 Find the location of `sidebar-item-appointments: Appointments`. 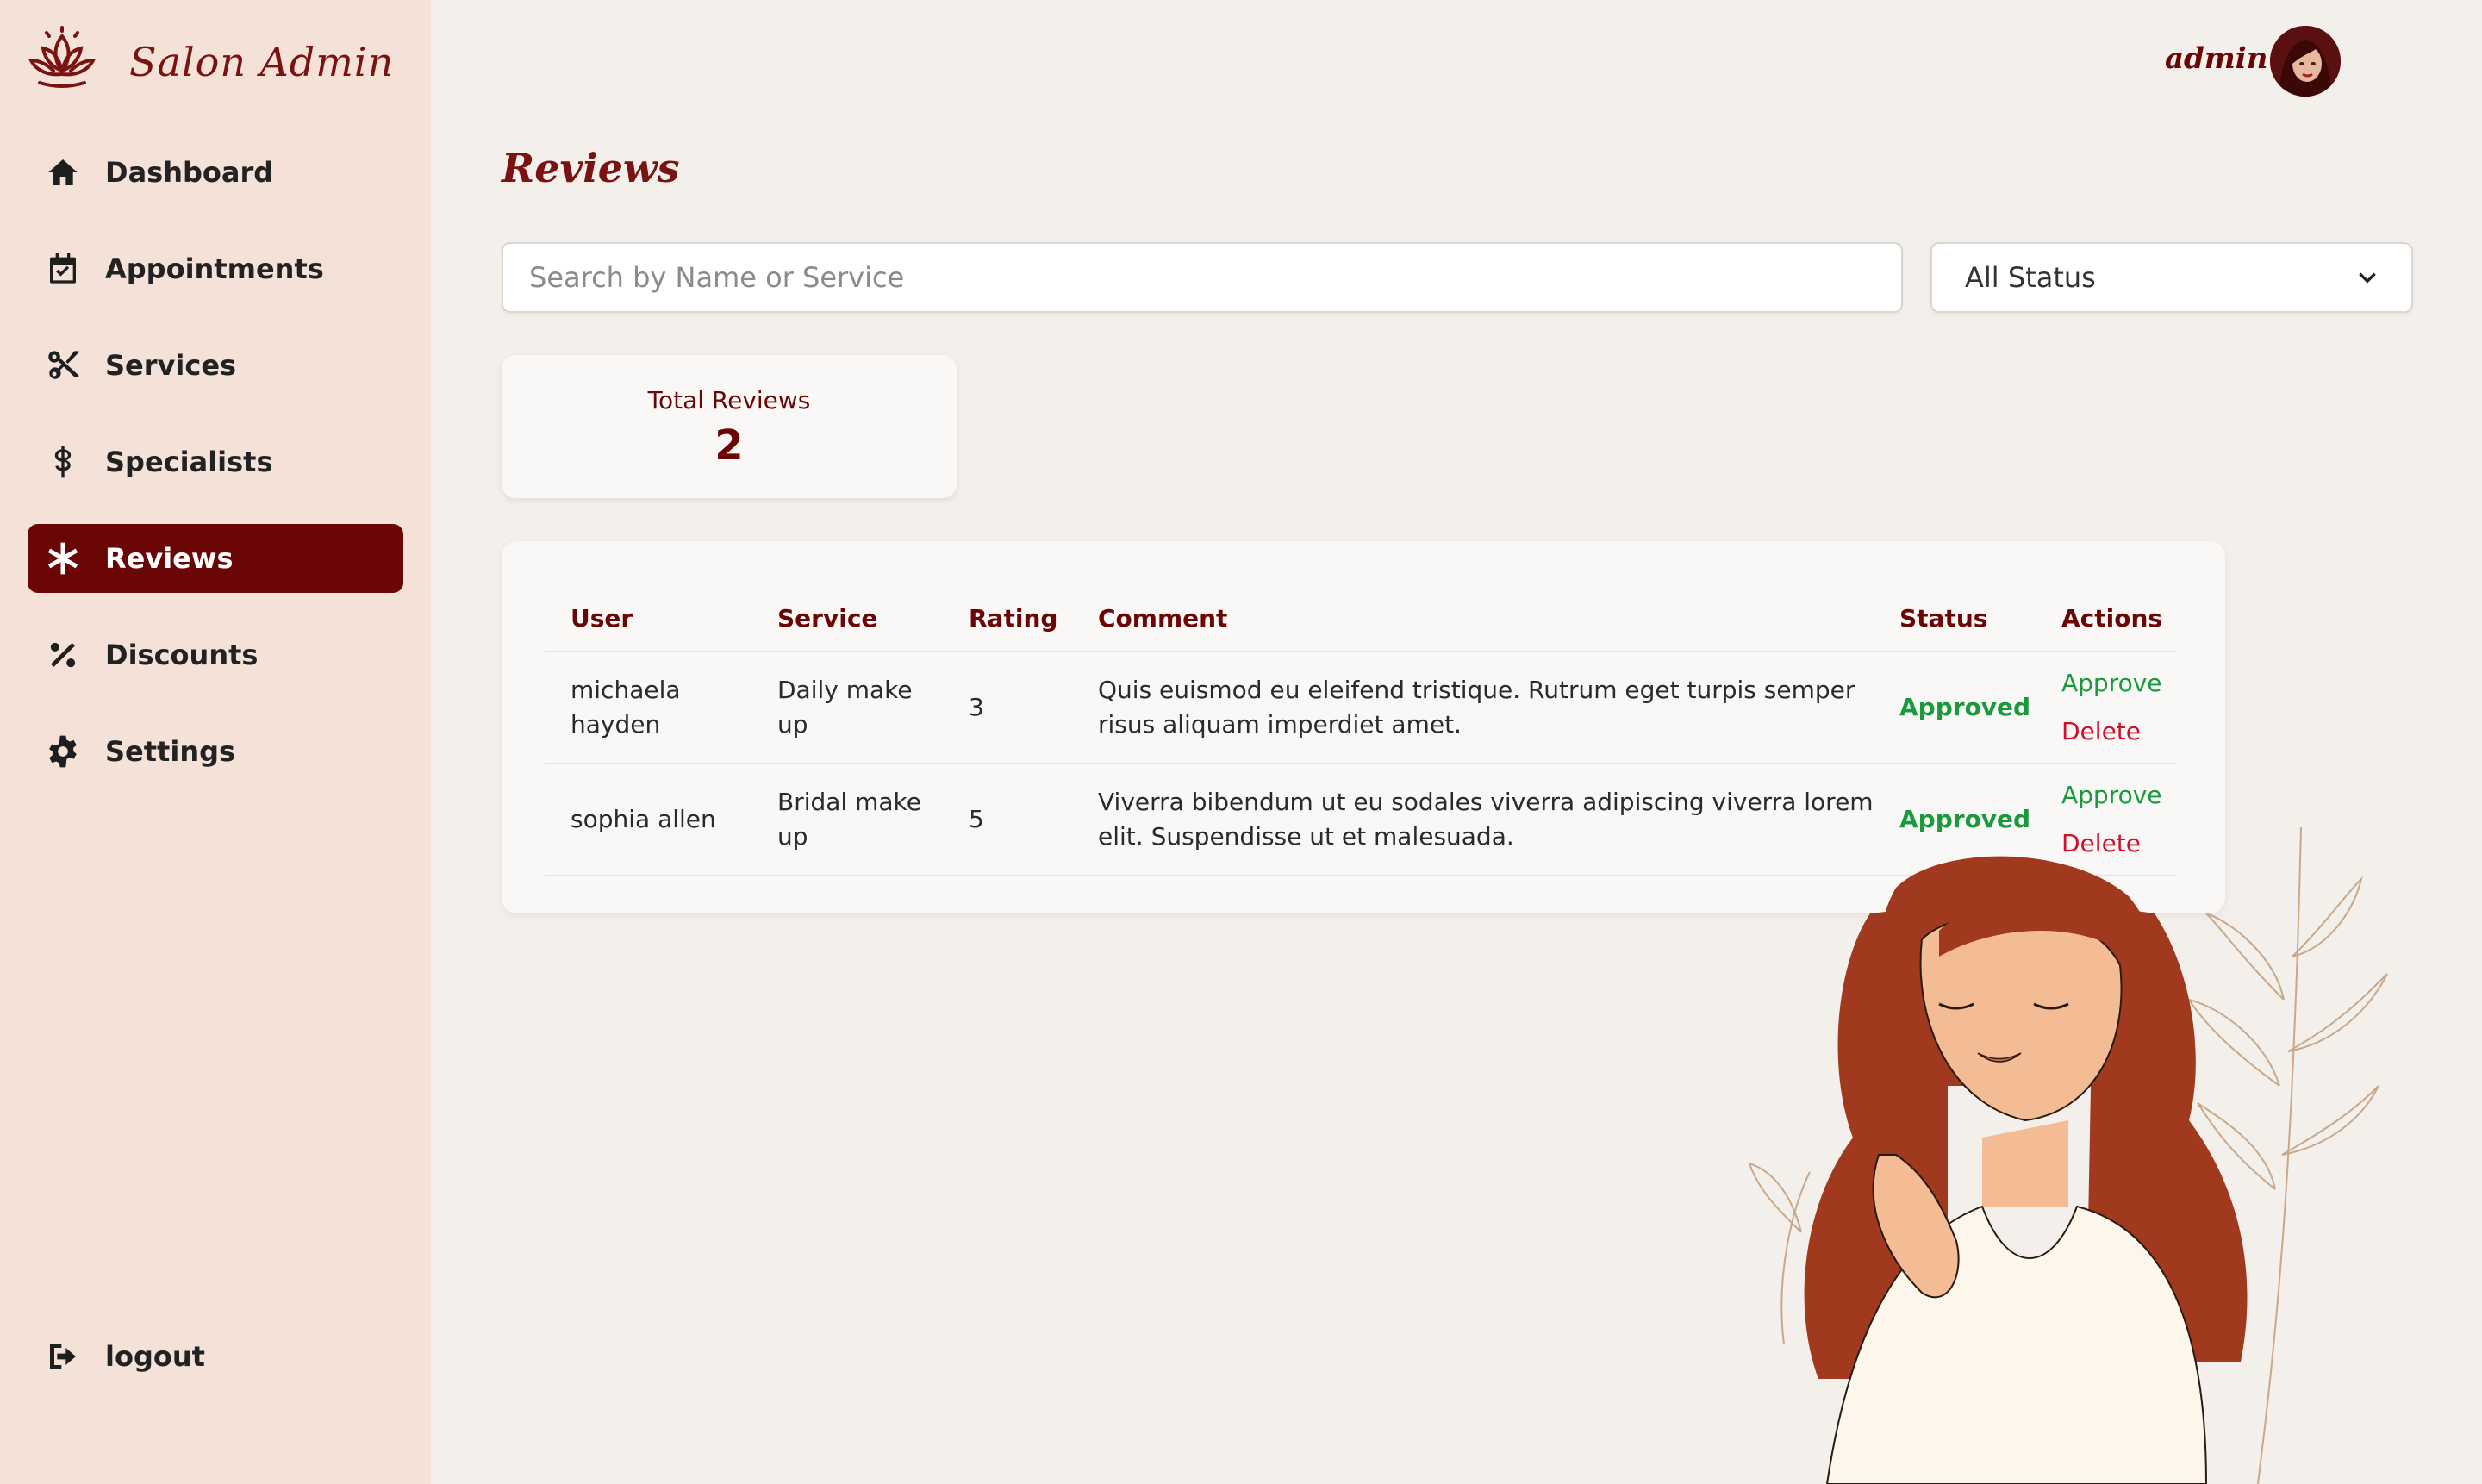

sidebar-item-appointments: Appointments is located at coordinates (215, 268).